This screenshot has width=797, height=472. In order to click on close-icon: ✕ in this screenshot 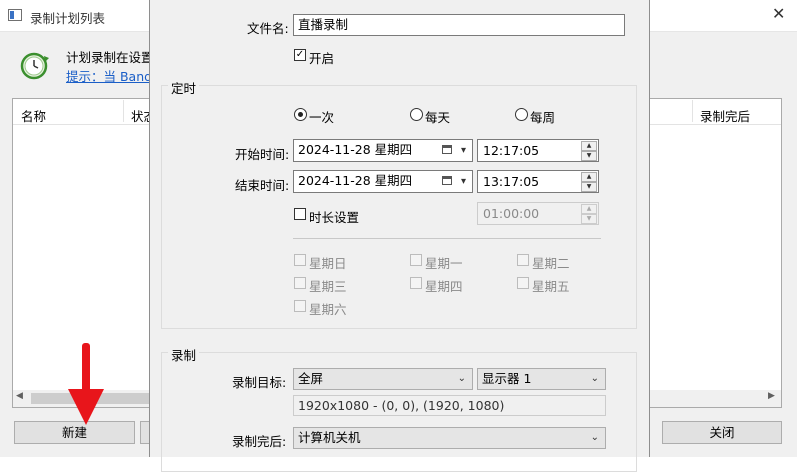, I will do `click(778, 14)`.